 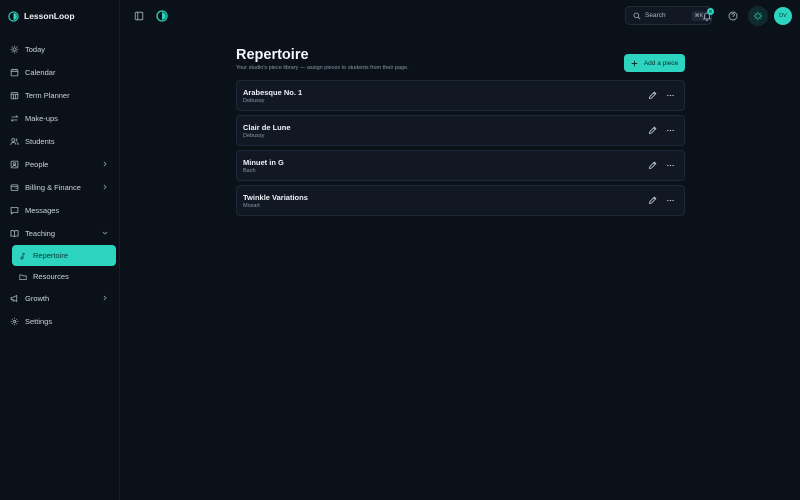 What do you see at coordinates (460, 165) in the screenshot?
I see `list-item: Minuet in G Bach` at bounding box center [460, 165].